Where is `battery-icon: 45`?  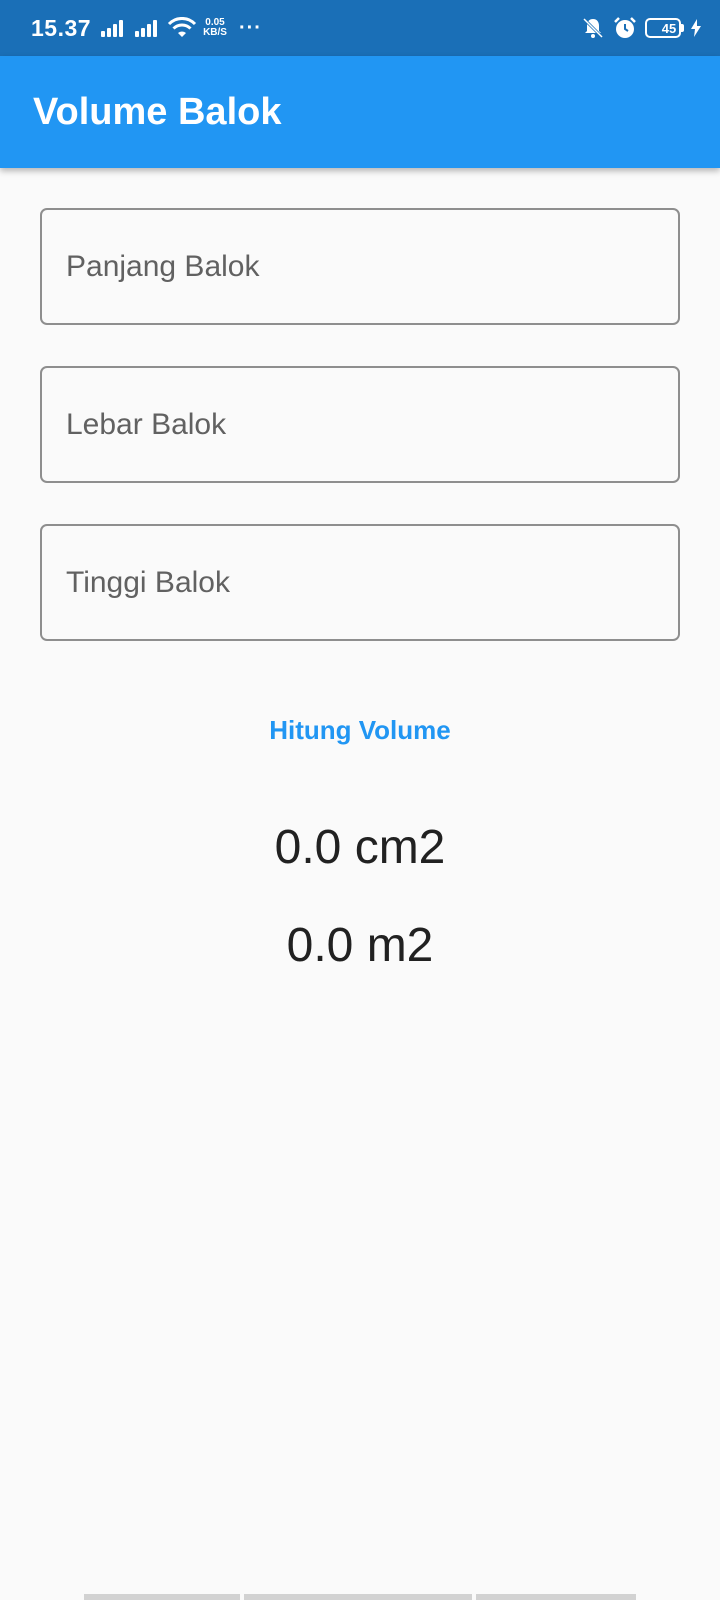 battery-icon: 45 is located at coordinates (664, 28).